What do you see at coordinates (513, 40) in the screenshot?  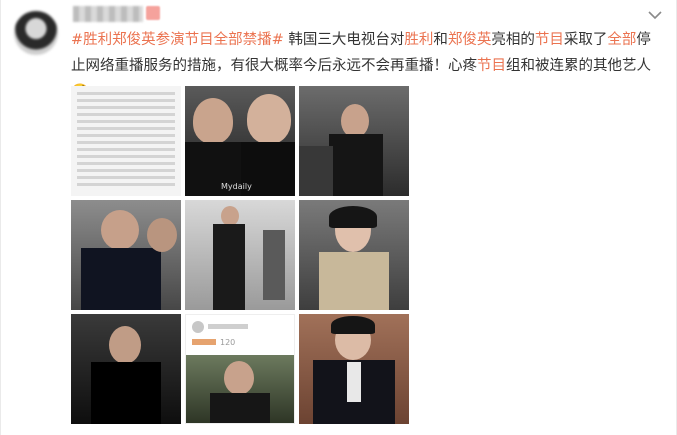 I see `post-segment: 亮相的` at bounding box center [513, 40].